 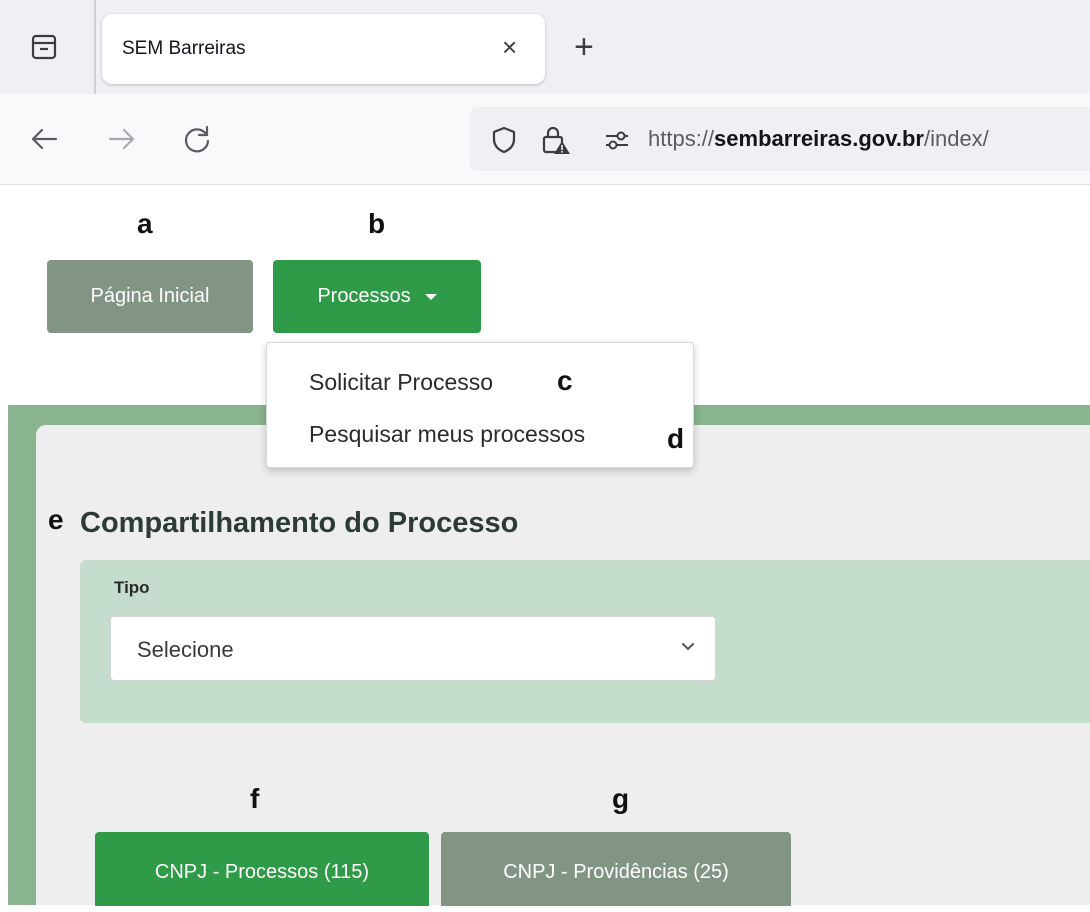 I want to click on annotation-f: f, so click(x=255, y=798).